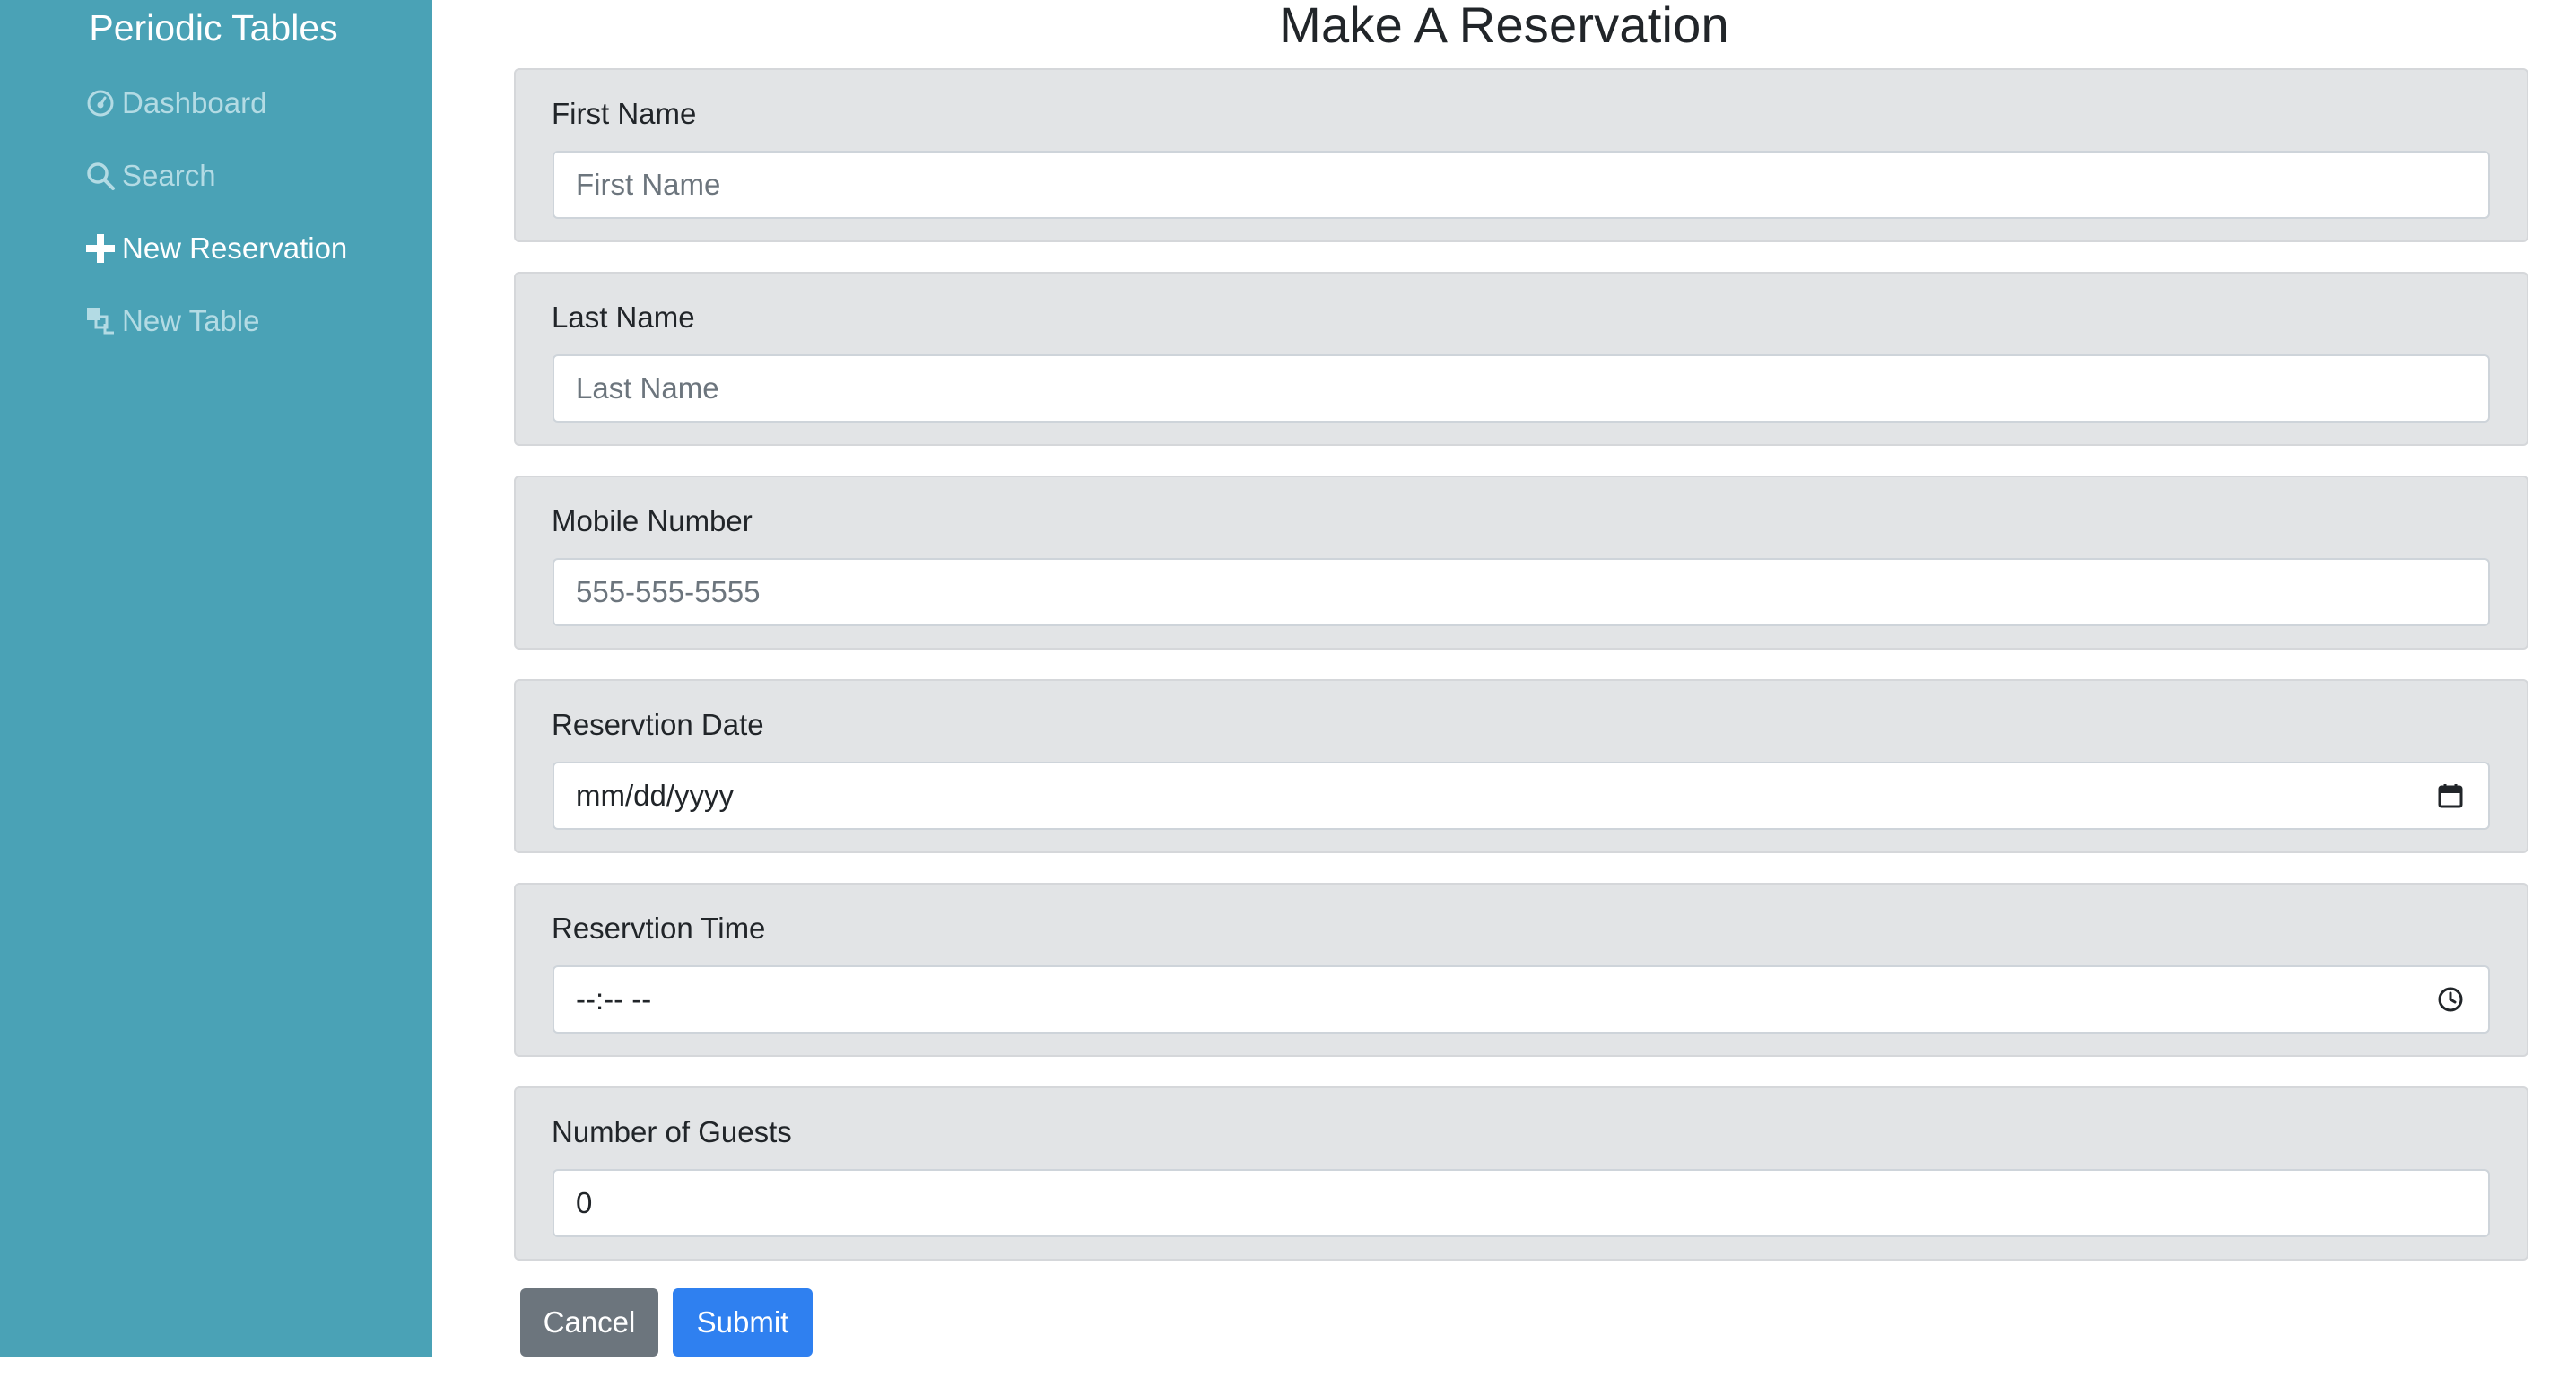  Describe the element at coordinates (100, 176) in the screenshot. I see `search-icon` at that location.